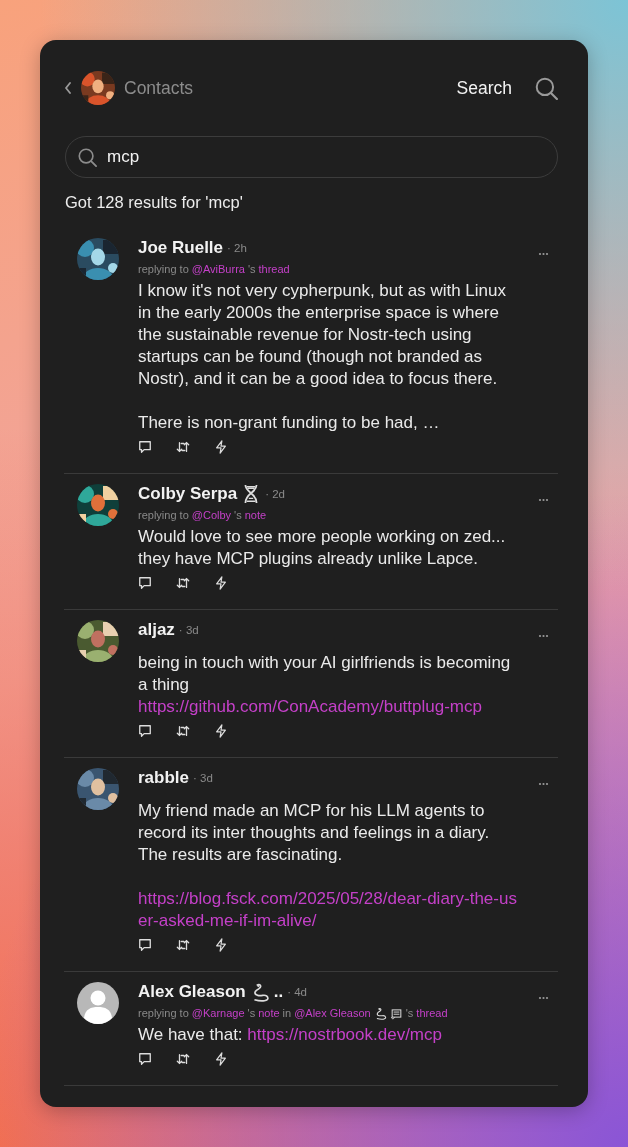 This screenshot has width=628, height=1147. I want to click on reply-link: @AviBurra, so click(218, 269).